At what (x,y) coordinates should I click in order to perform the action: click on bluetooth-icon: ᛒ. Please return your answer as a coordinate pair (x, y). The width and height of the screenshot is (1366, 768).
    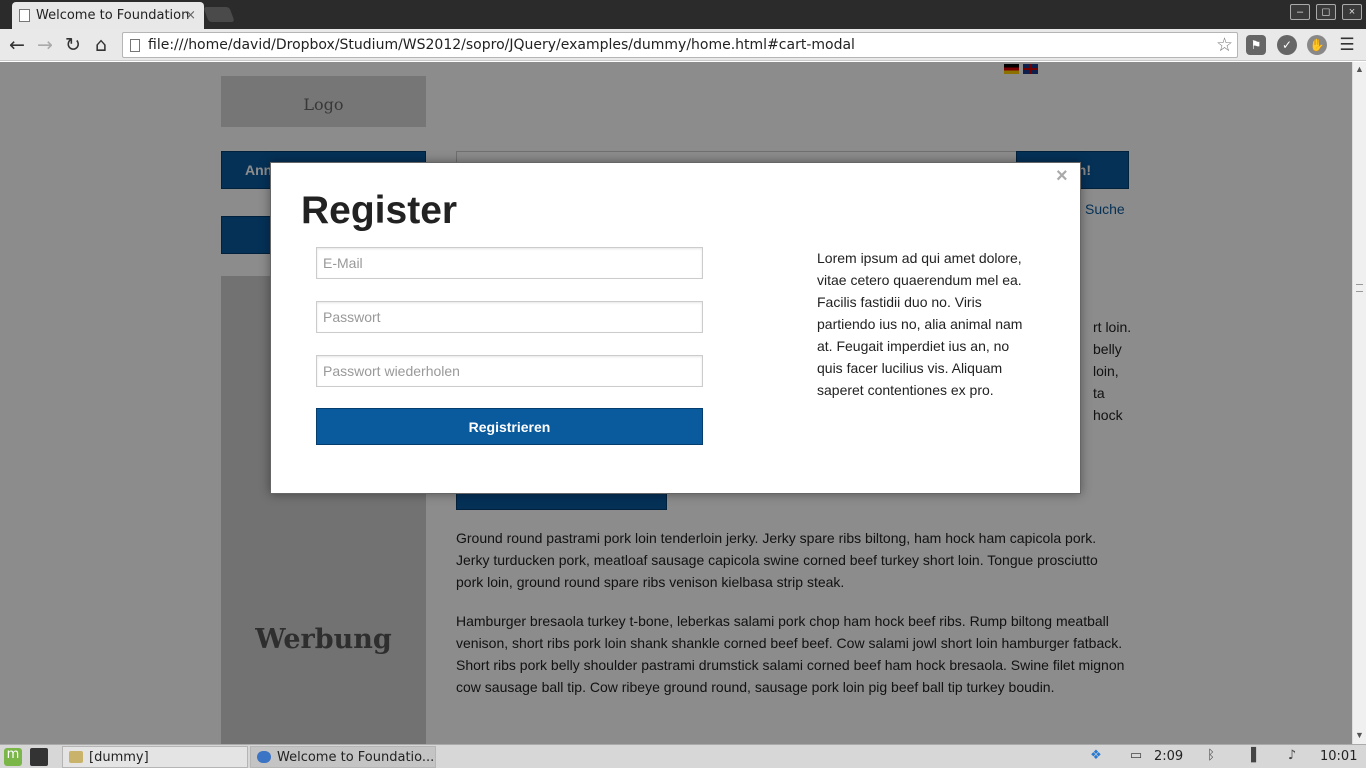
    Looking at the image, I should click on (1211, 756).